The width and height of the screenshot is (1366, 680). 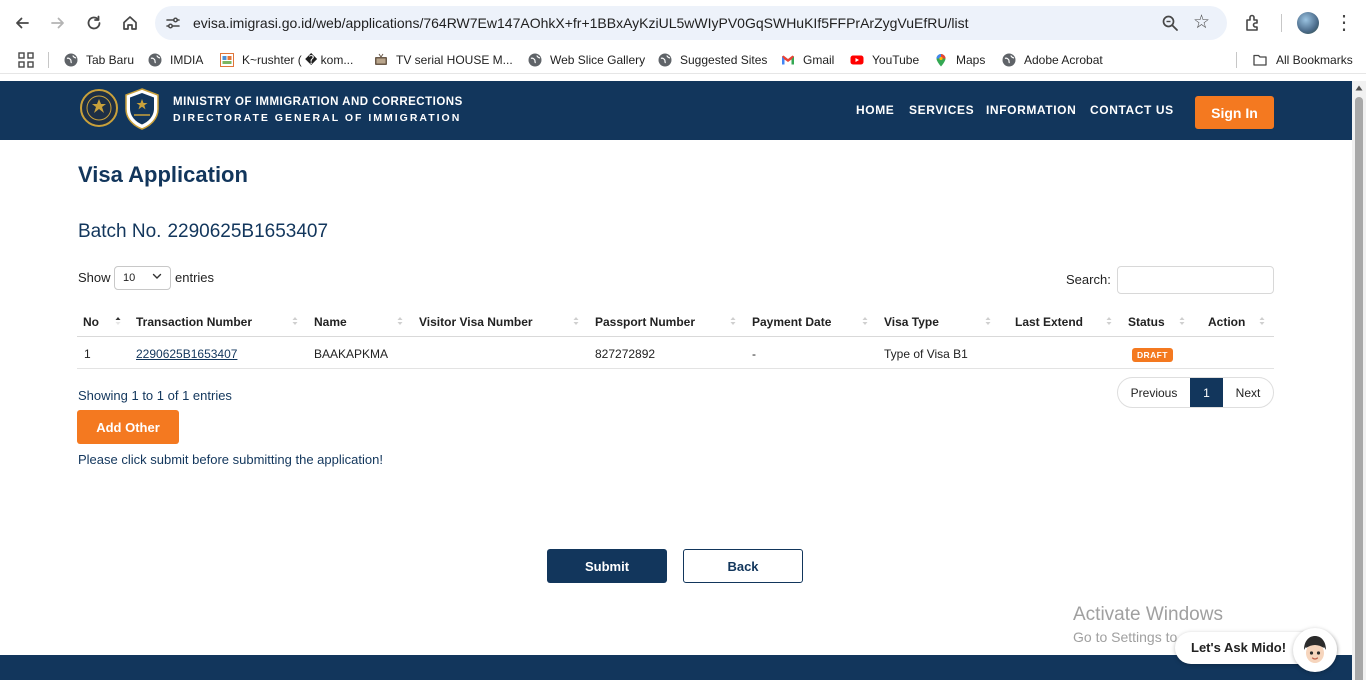 What do you see at coordinates (129, 278) in the screenshot?
I see `page-length-value: 10` at bounding box center [129, 278].